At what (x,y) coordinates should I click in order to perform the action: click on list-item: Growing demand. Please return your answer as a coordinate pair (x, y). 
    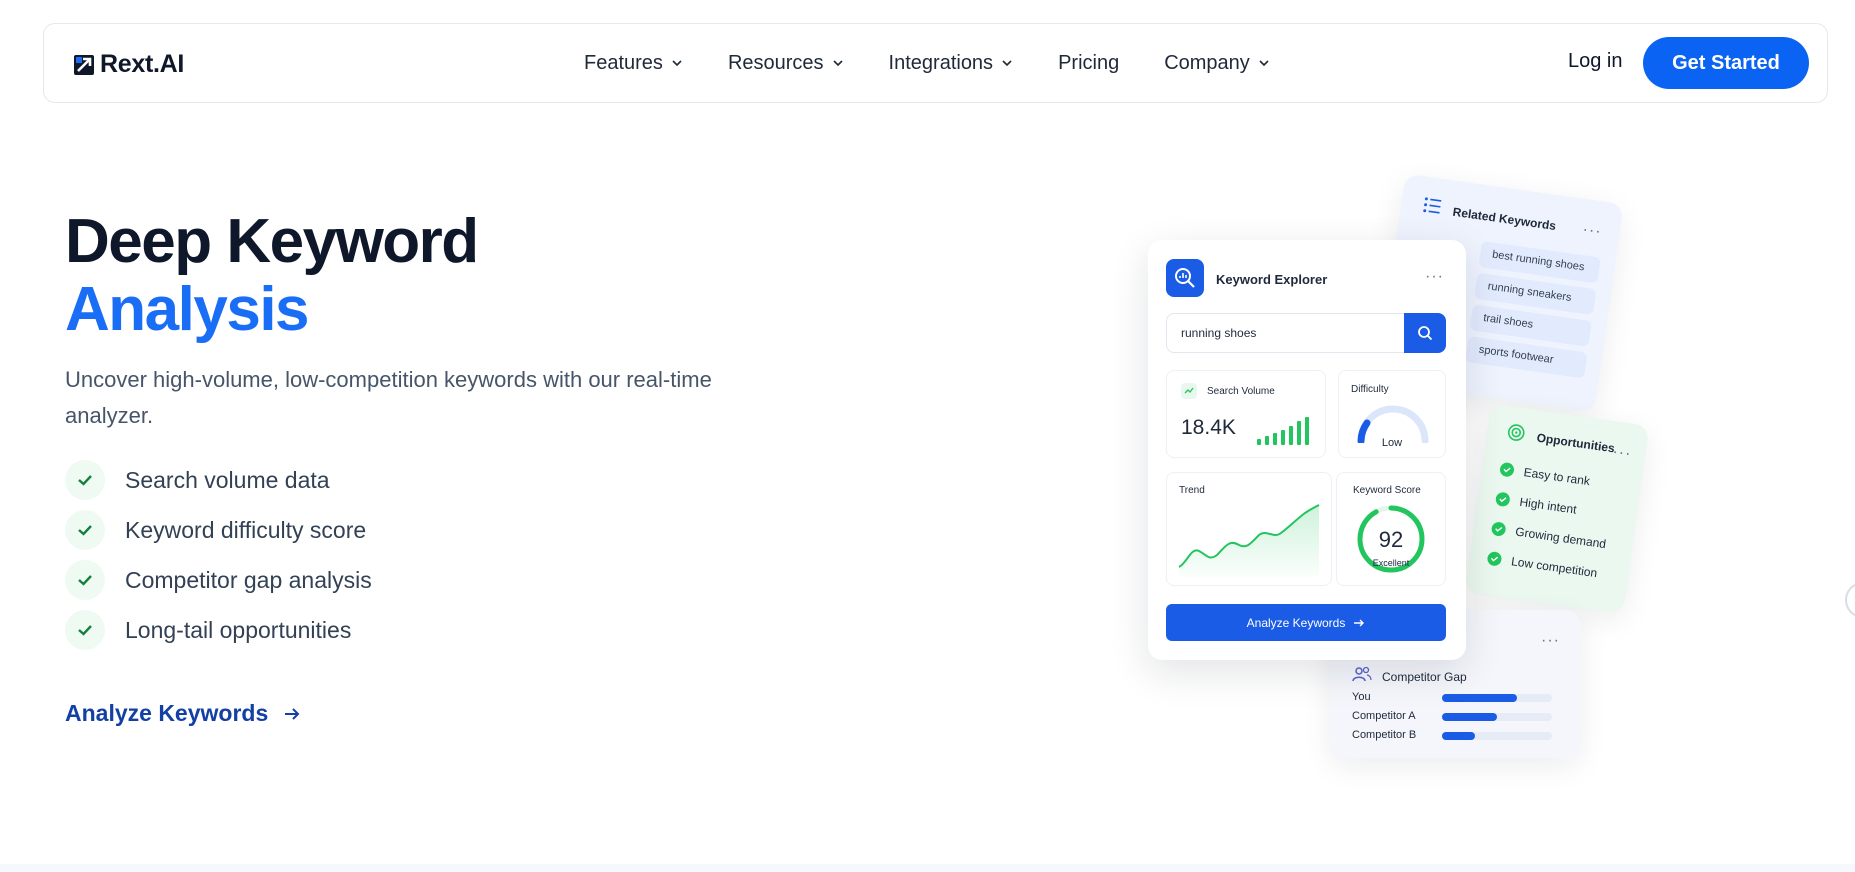
    Looking at the image, I should click on (1548, 536).